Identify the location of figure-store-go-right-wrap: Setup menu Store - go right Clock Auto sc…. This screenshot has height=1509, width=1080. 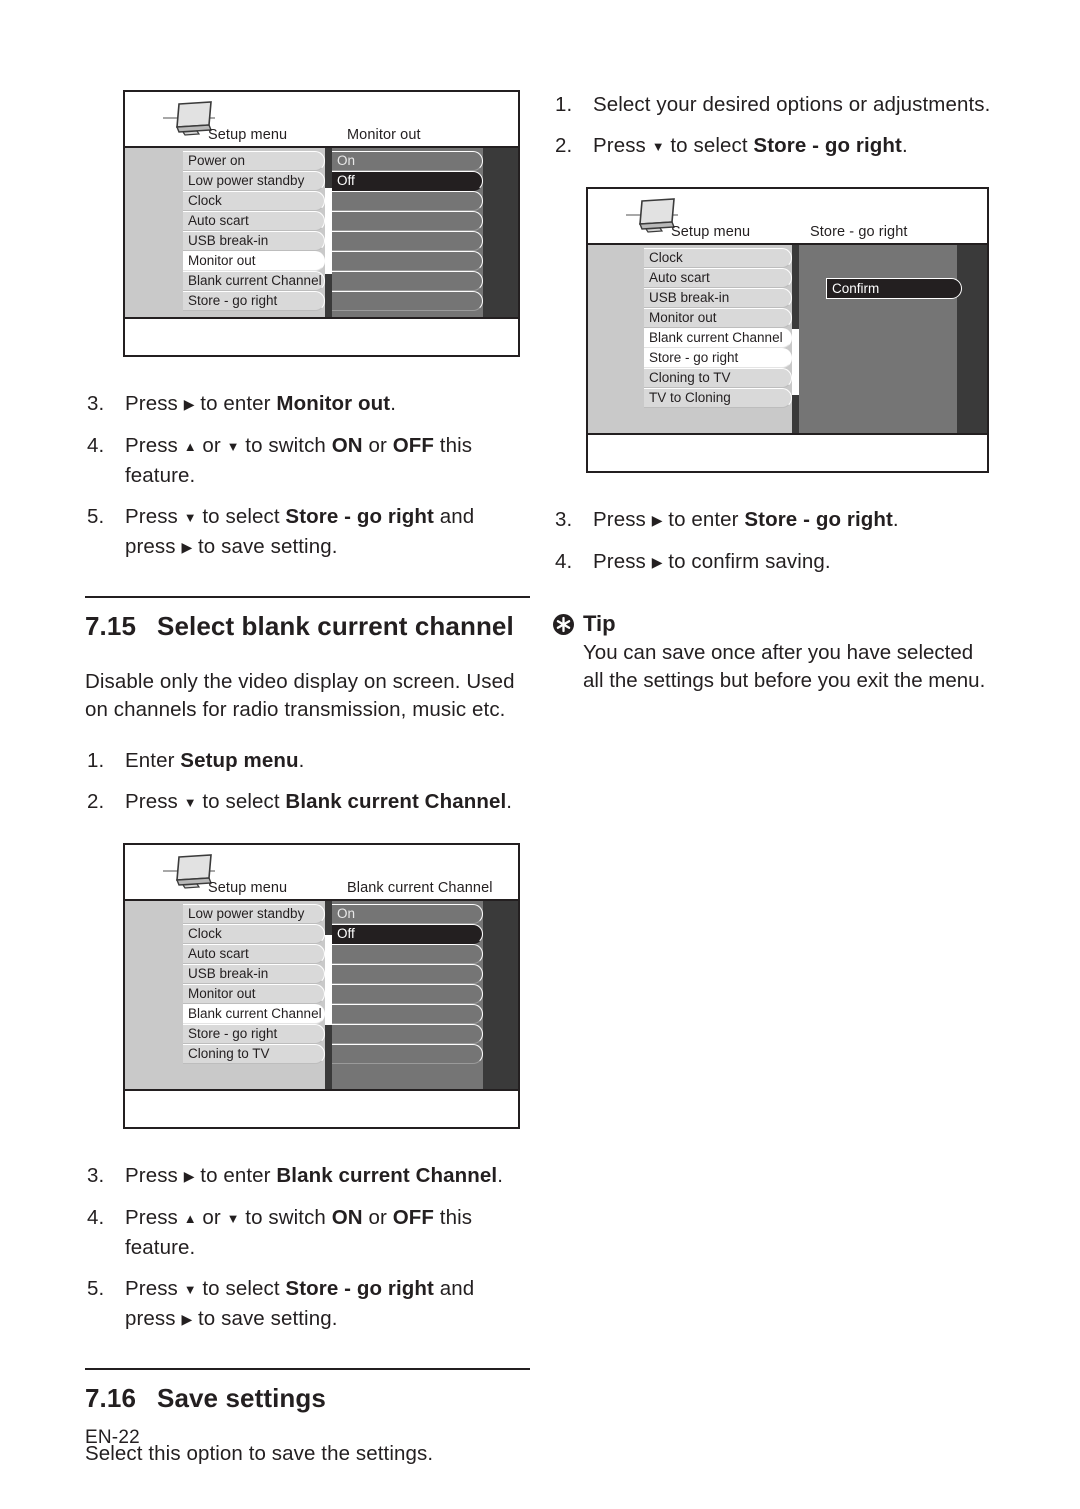
(792, 330).